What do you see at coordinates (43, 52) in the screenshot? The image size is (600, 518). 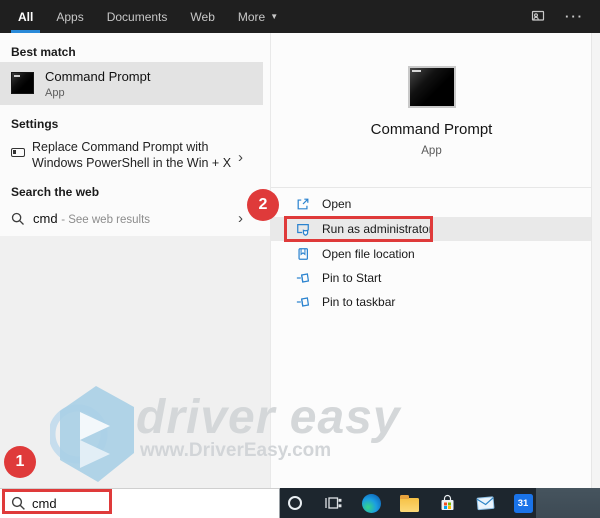 I see `best-match-header: Best match` at bounding box center [43, 52].